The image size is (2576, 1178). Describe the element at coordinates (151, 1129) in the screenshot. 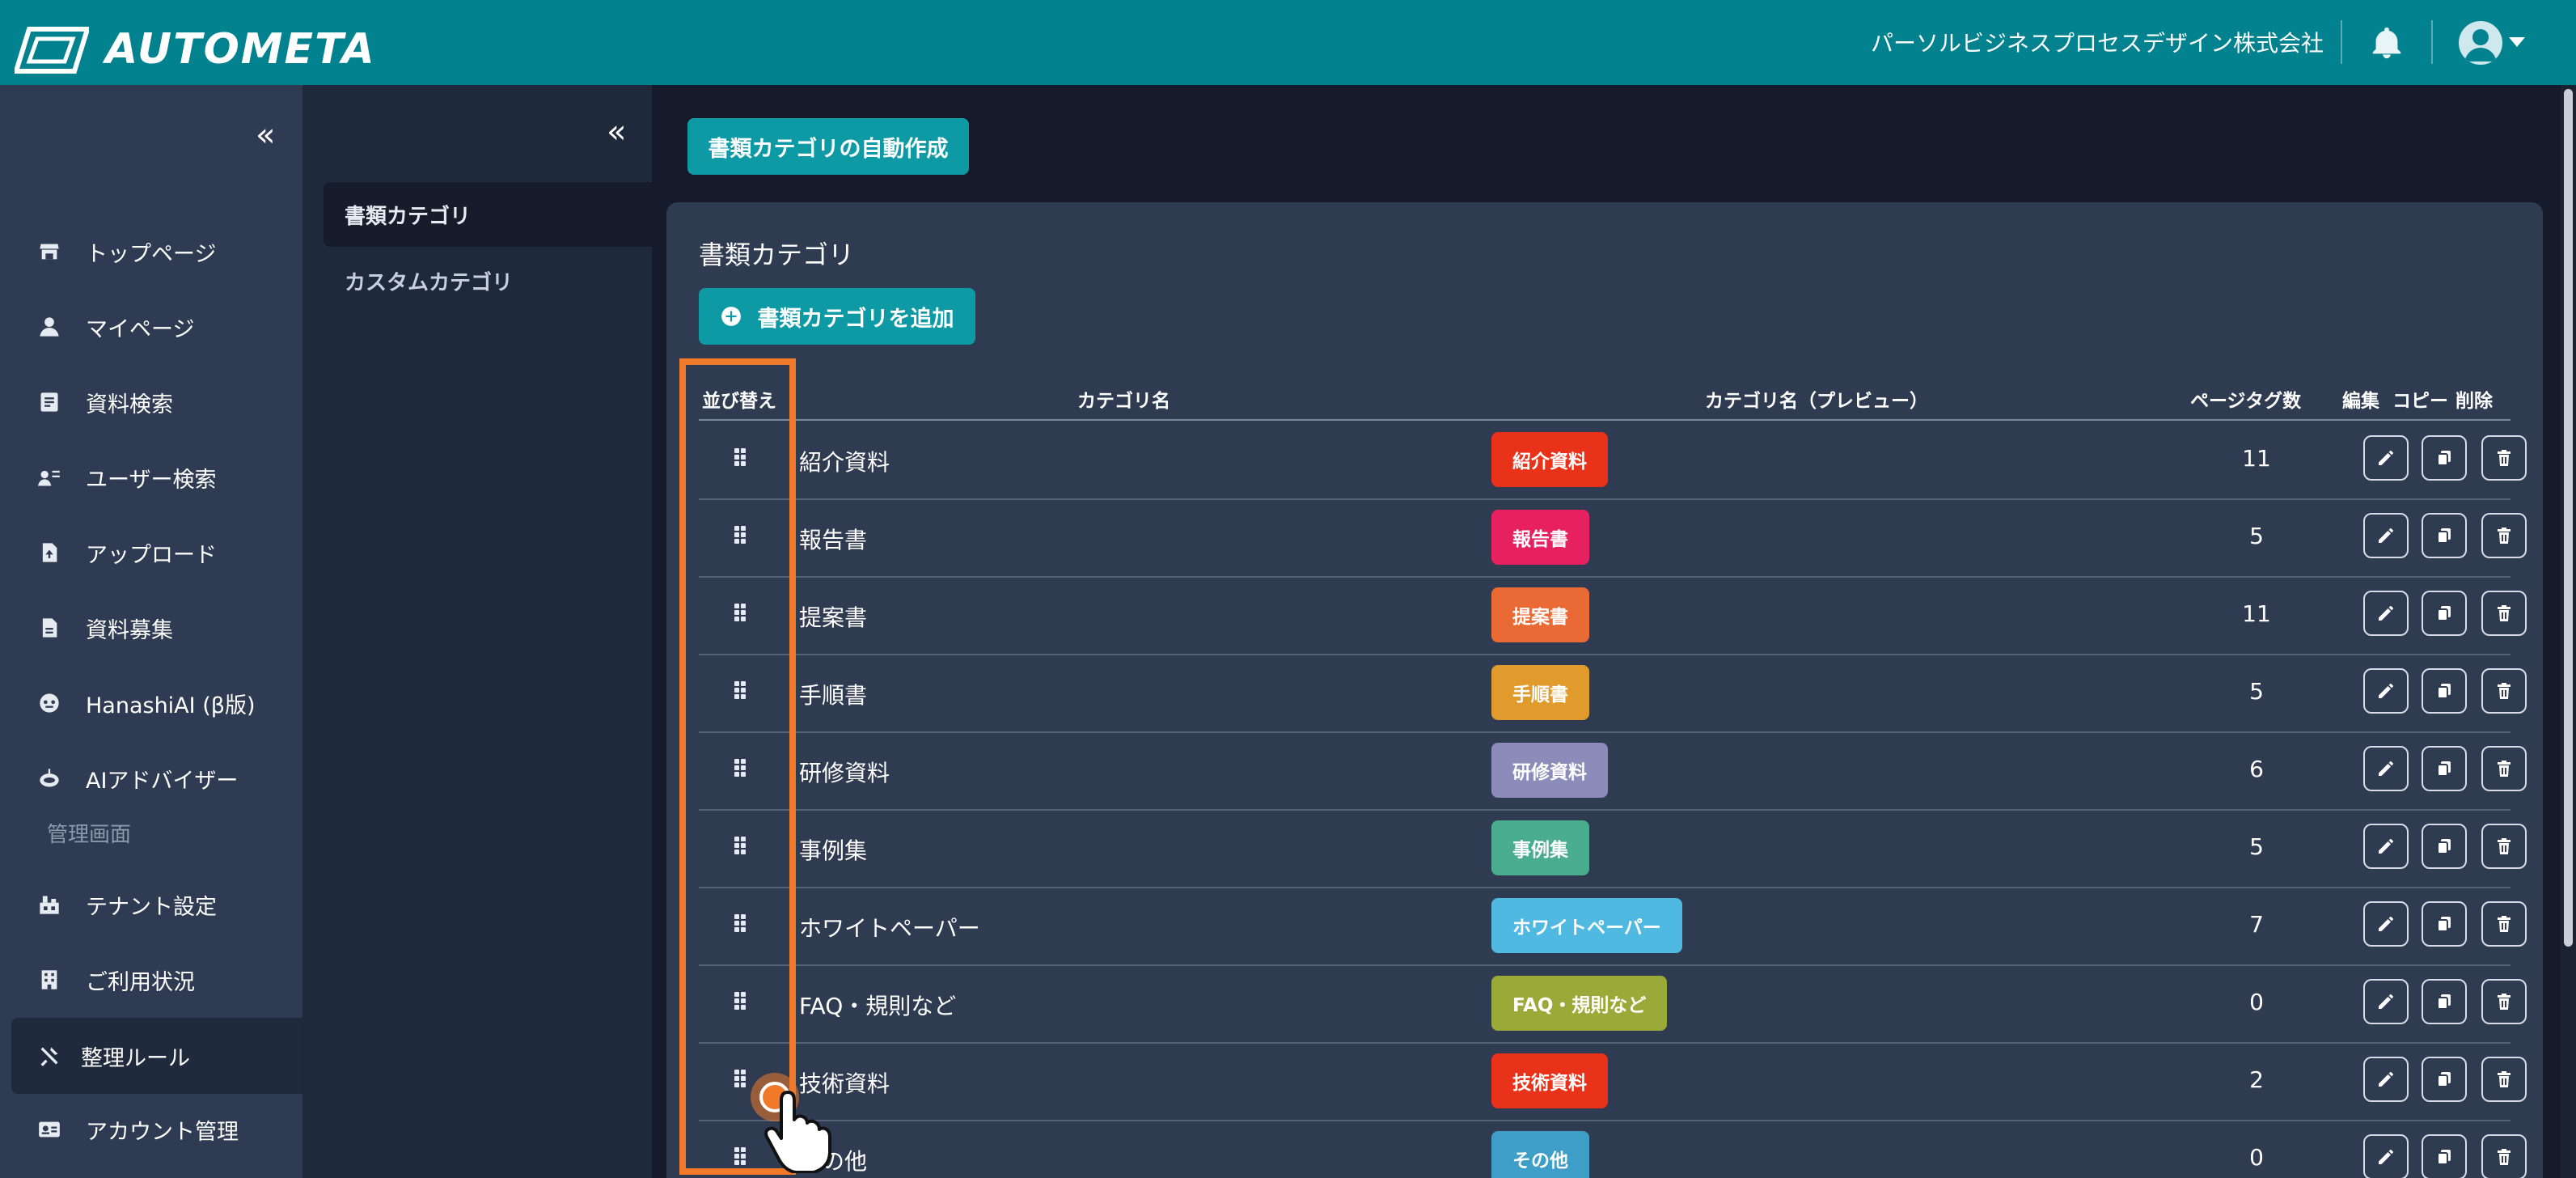

I see `sidebar-item-account-management: アカウント管理` at that location.